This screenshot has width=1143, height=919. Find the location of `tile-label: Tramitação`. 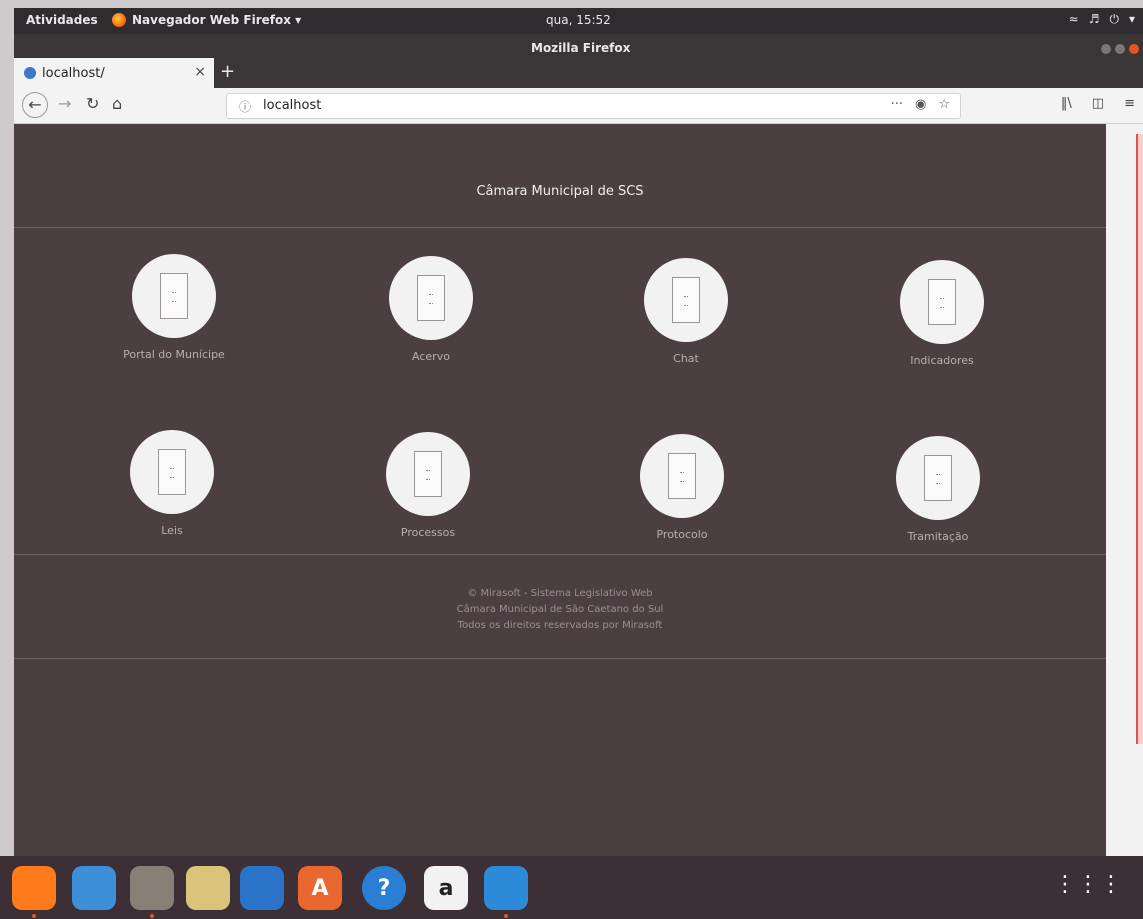

tile-label: Tramitação is located at coordinates (938, 536).